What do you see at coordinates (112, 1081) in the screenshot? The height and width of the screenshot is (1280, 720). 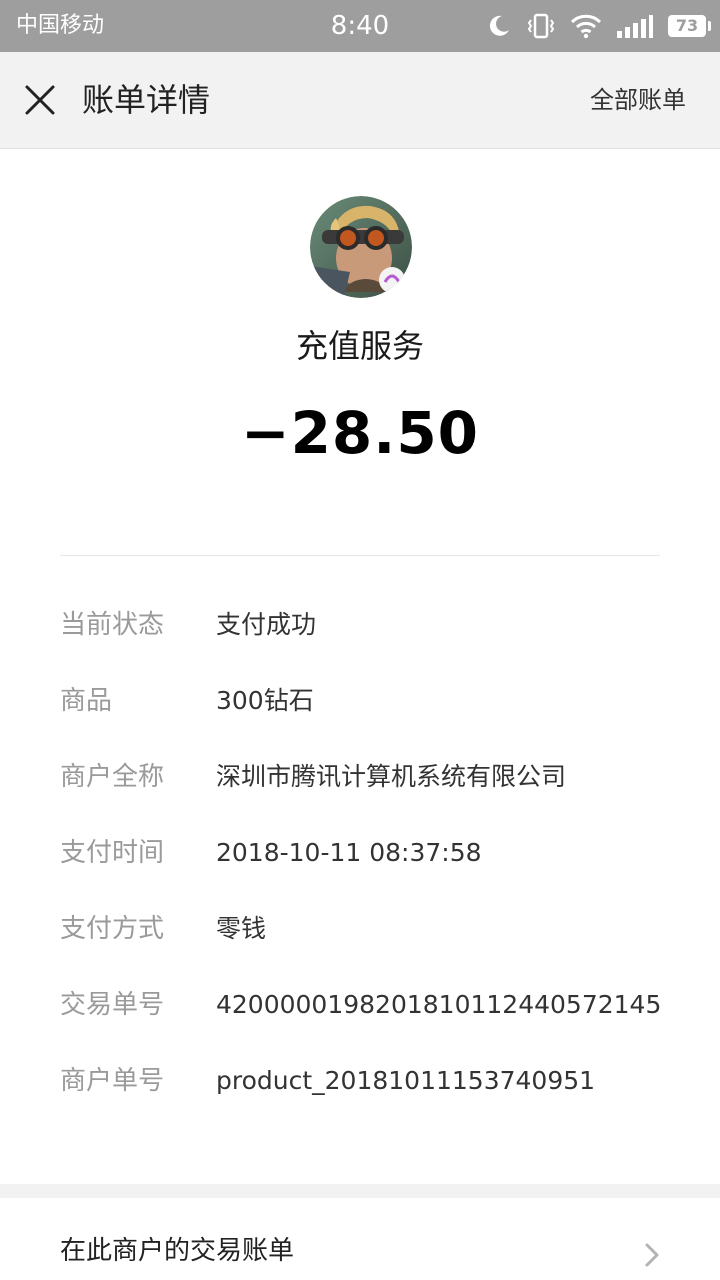 I see `detail-label: 商户单号` at bounding box center [112, 1081].